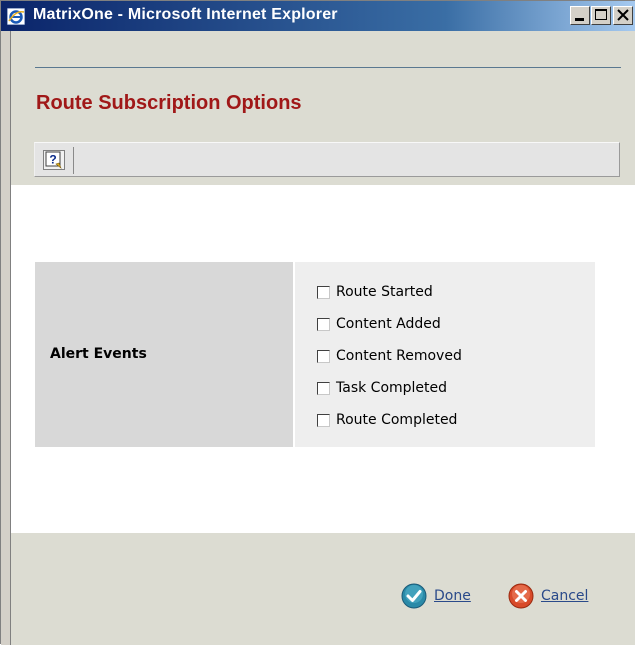 The width and height of the screenshot is (635, 645). I want to click on window-title: MatrixOne - Microsoft Internet Explorer, so click(185, 14).